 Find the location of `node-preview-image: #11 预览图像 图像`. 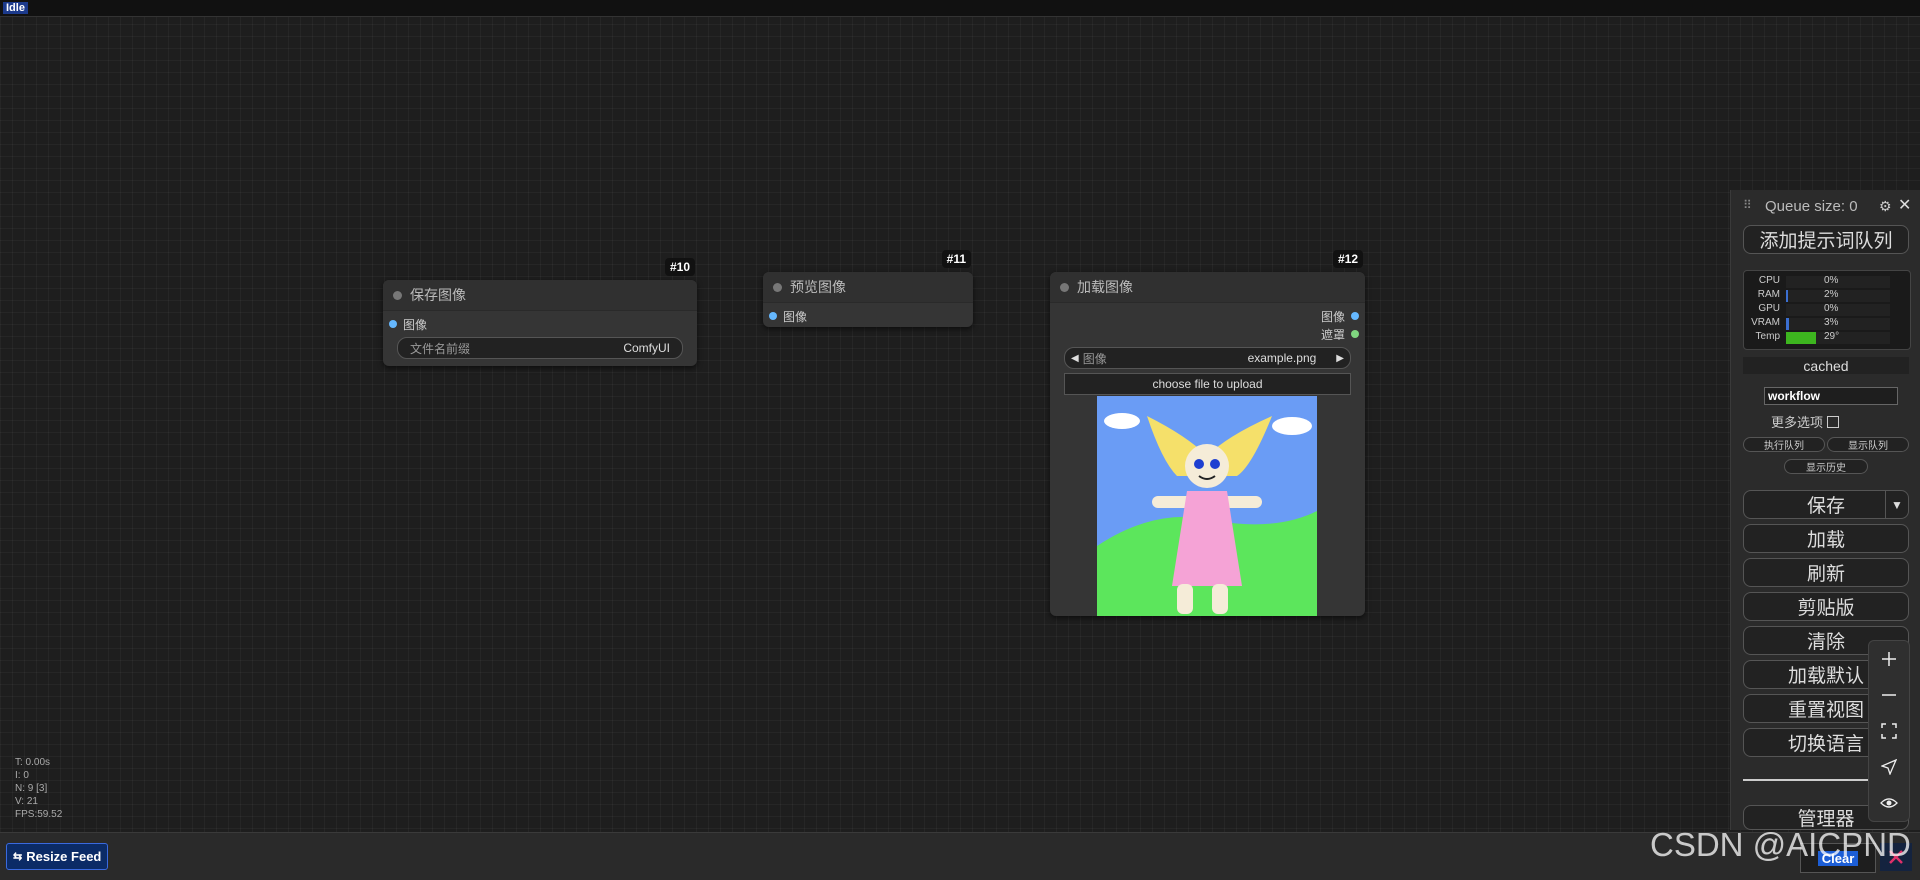

node-preview-image: #11 预览图像 图像 is located at coordinates (868, 288).